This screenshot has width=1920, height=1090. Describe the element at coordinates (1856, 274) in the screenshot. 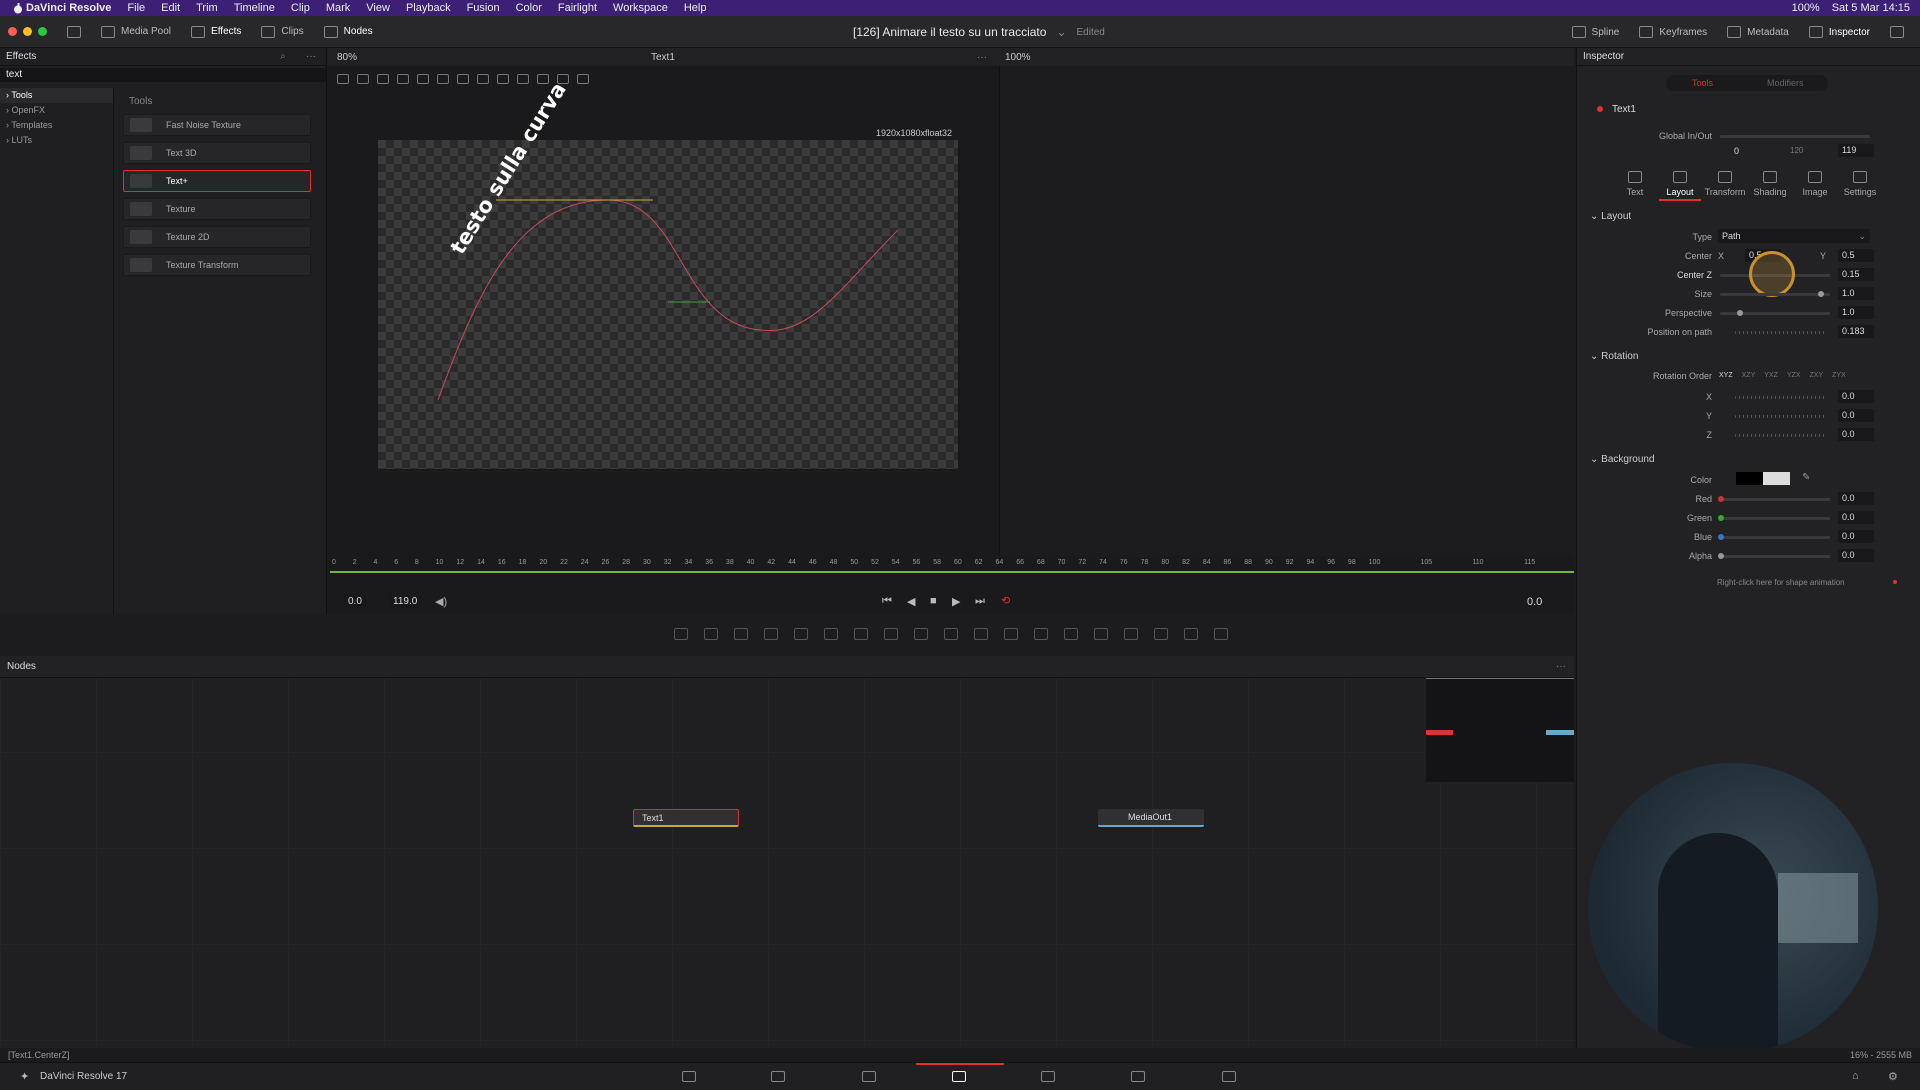

I see `centerz-field: 0.15` at that location.